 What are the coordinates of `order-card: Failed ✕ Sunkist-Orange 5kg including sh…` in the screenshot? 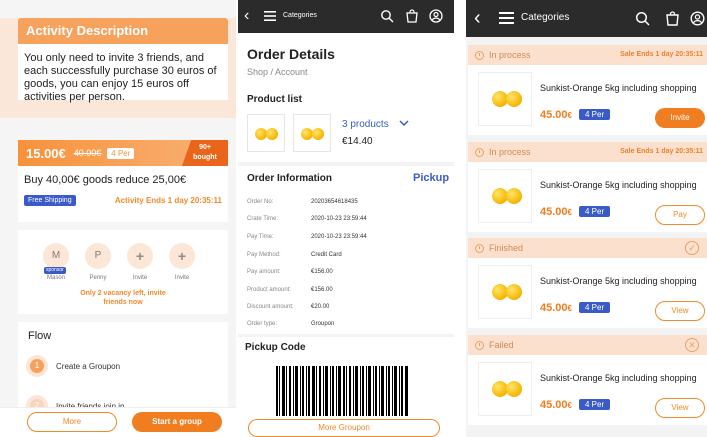 It's located at (587, 380).